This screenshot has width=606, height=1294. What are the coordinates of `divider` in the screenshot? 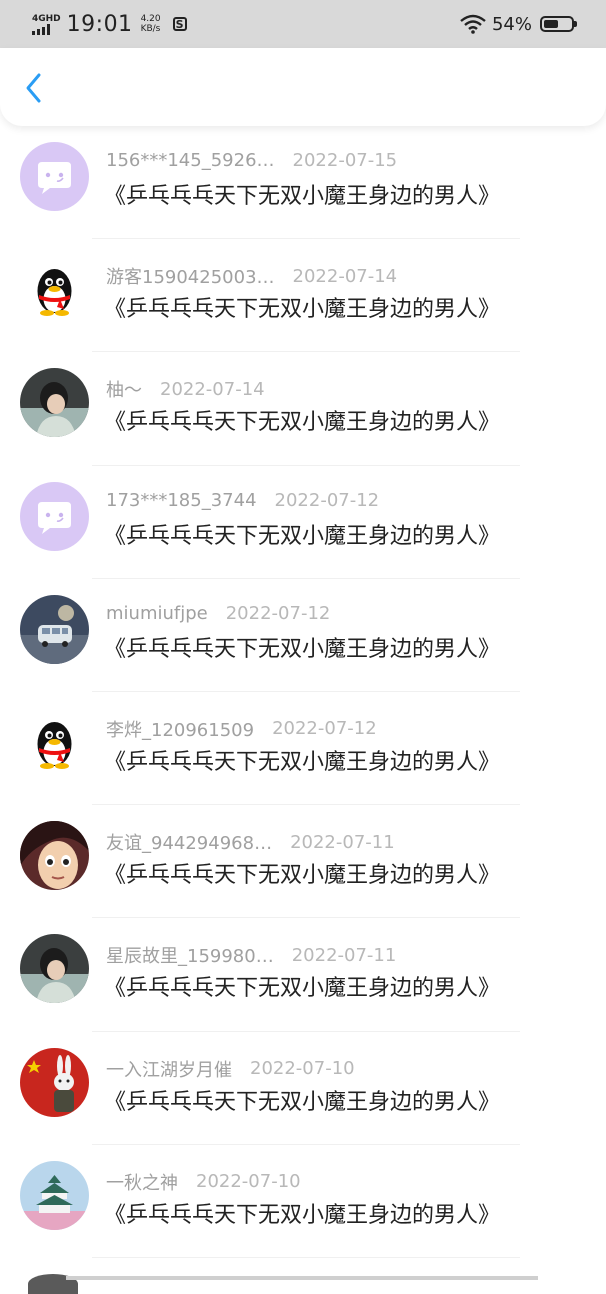 It's located at (306, 1257).